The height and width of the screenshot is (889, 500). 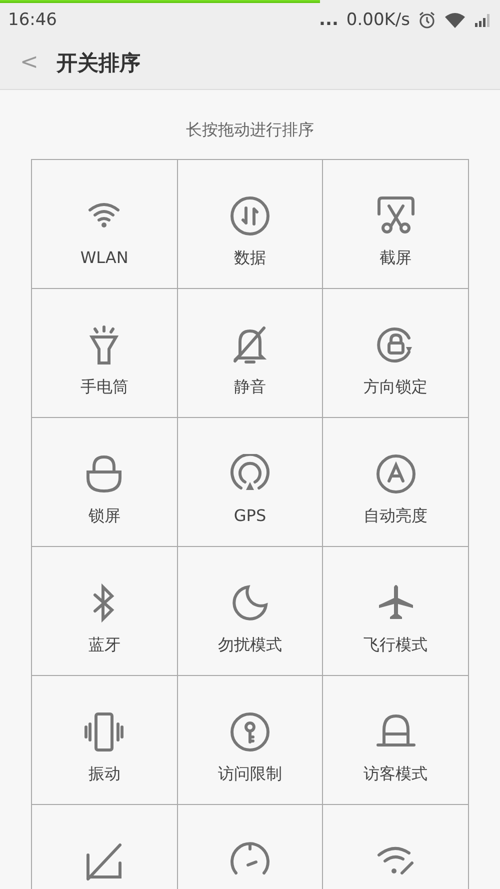 I want to click on tile-label: GPS, so click(x=250, y=515).